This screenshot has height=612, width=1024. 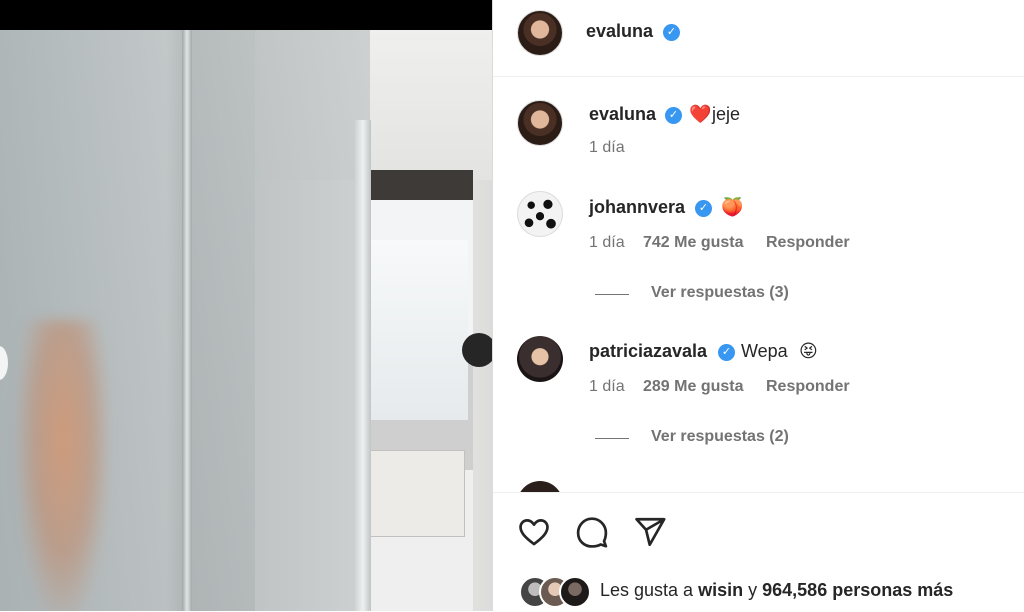 I want to click on comment-likes-count: 742 Me gusta, so click(x=693, y=243).